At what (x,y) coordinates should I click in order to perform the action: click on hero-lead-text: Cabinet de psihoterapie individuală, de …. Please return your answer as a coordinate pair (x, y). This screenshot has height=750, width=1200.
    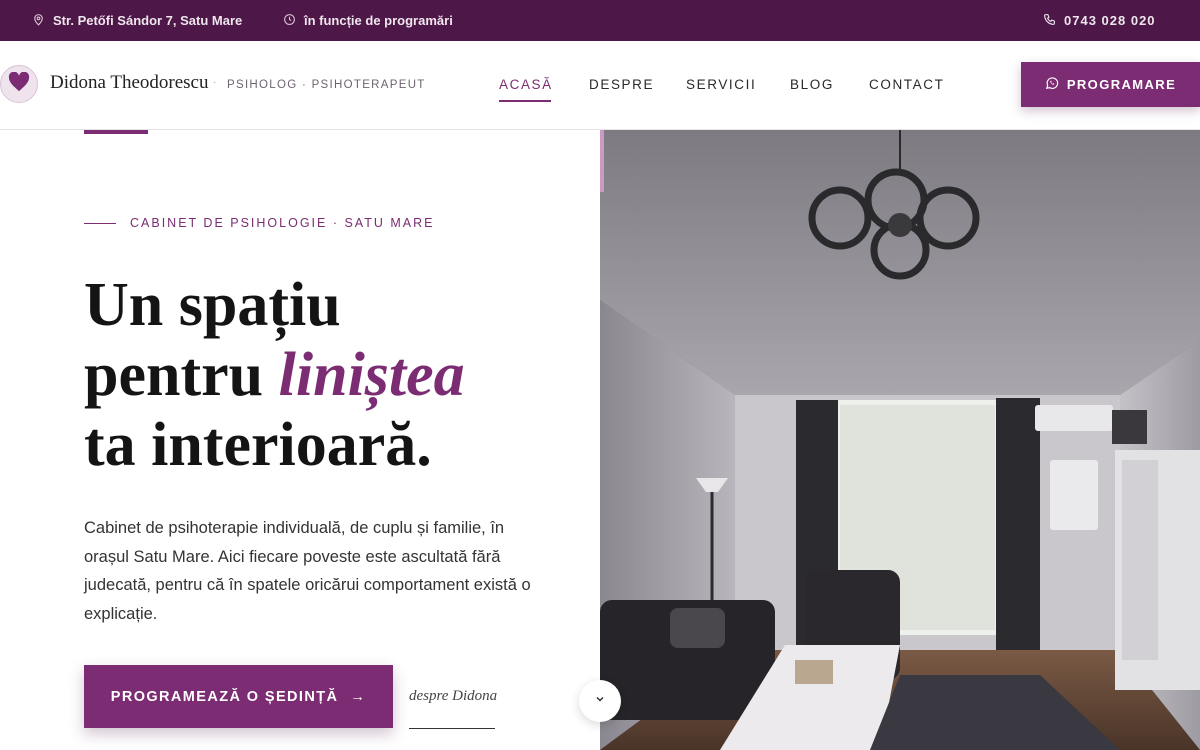
    Looking at the image, I should click on (307, 571).